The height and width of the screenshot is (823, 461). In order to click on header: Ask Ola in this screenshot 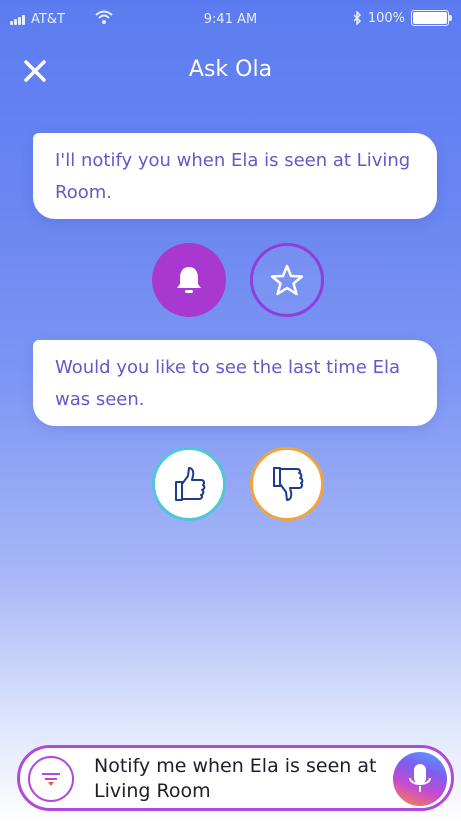, I will do `click(230, 70)`.